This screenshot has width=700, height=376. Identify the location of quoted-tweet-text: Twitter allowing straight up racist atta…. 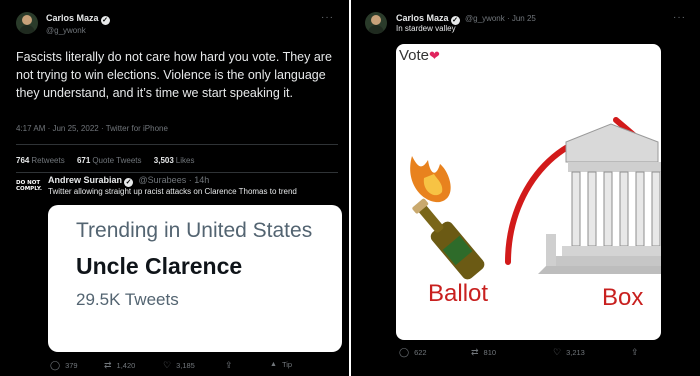
(172, 191).